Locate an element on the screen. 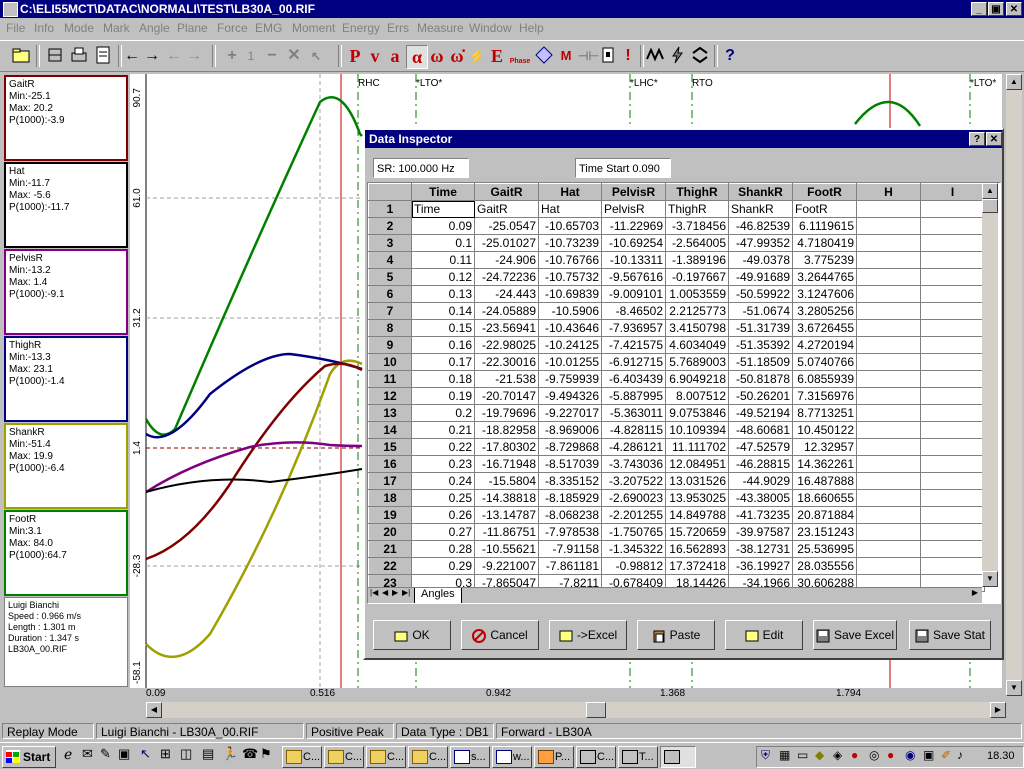 Image resolution: width=1024 pixels, height=769 pixels. table-cell: 3.775239 is located at coordinates (824, 260).